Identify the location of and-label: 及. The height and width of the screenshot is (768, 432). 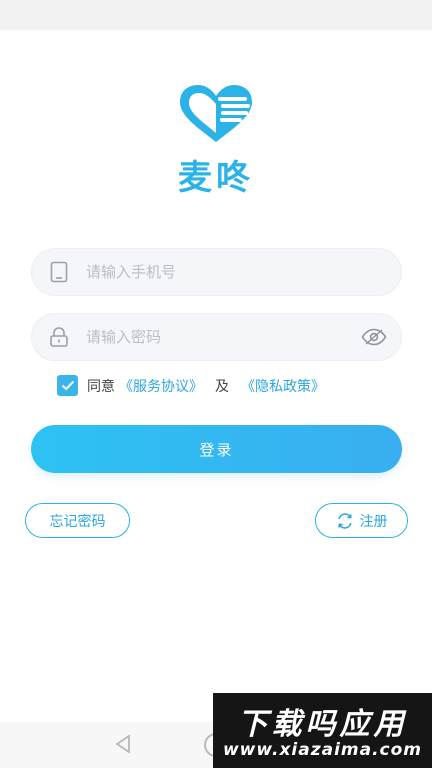
(222, 386).